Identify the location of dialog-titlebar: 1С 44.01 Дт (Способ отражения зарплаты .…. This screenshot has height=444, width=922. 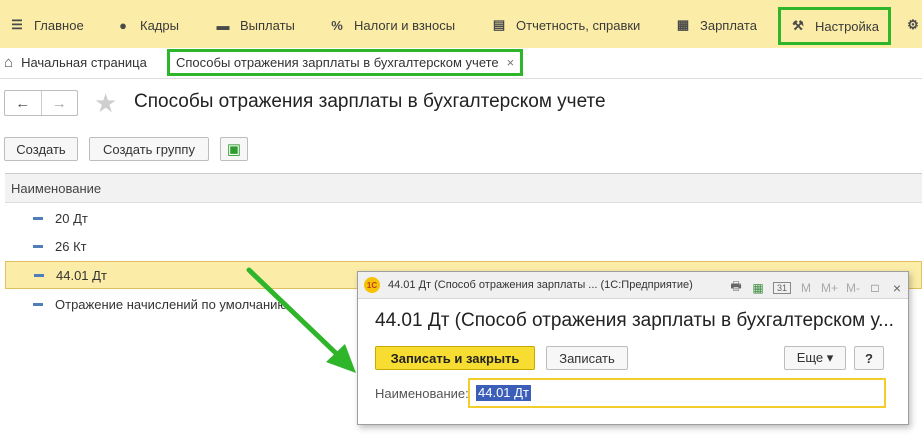
(633, 285).